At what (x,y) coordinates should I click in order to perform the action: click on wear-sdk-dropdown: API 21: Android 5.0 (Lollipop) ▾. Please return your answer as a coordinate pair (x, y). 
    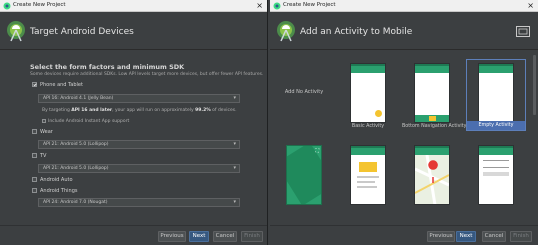
    Looking at the image, I should click on (139, 144).